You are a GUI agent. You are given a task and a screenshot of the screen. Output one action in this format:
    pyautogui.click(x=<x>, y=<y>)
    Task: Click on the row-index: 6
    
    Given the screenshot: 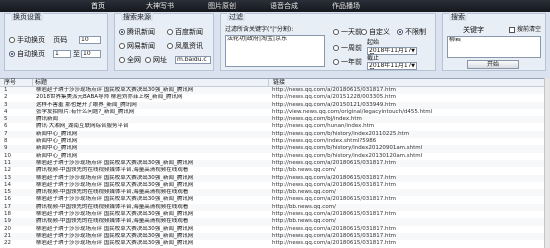 What is the action you would take?
    pyautogui.click(x=6, y=126)
    